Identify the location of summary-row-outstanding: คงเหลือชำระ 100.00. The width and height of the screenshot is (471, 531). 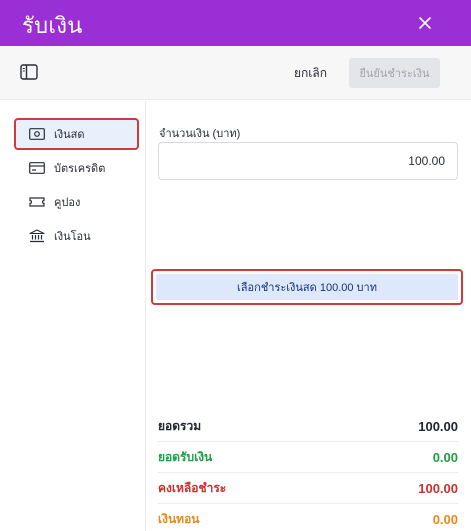
(308, 488).